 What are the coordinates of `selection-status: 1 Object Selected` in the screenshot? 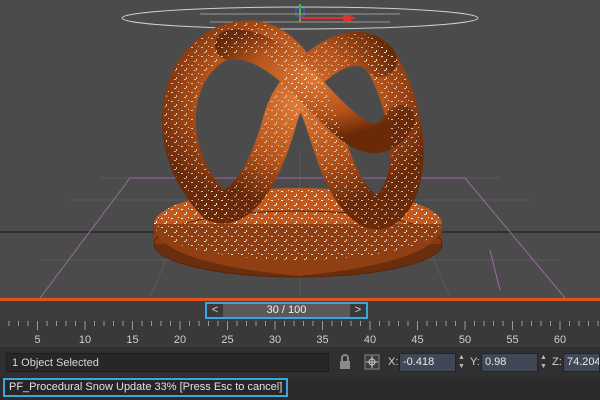 It's located at (167, 362).